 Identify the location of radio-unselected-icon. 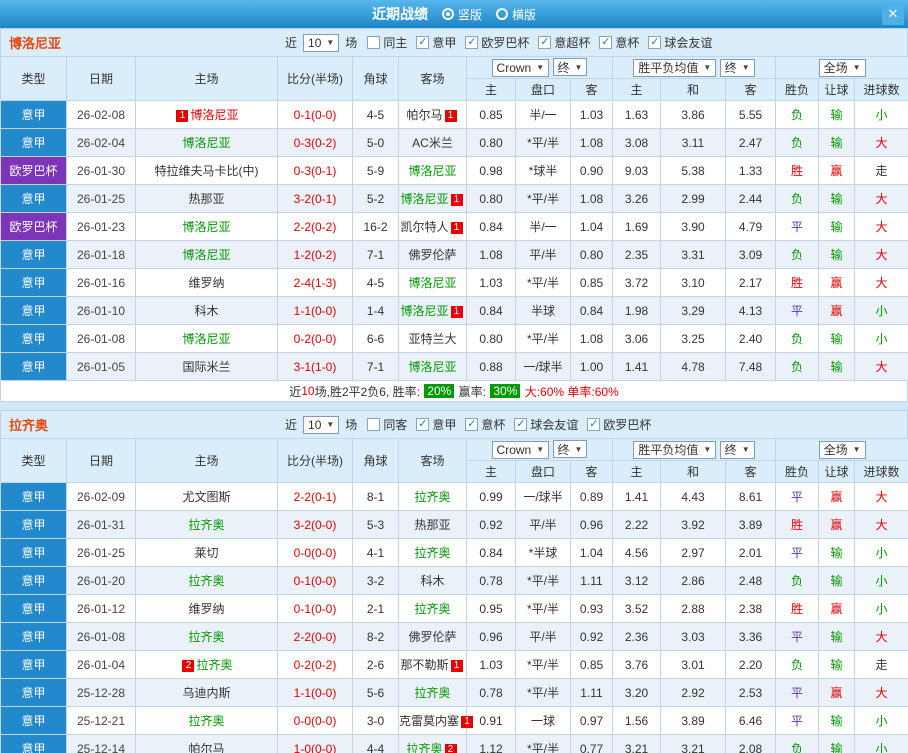
(502, 14).